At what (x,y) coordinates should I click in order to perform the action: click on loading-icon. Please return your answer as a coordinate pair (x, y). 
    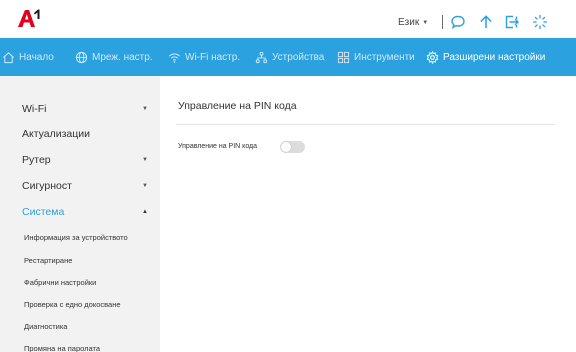
    Looking at the image, I should click on (540, 22).